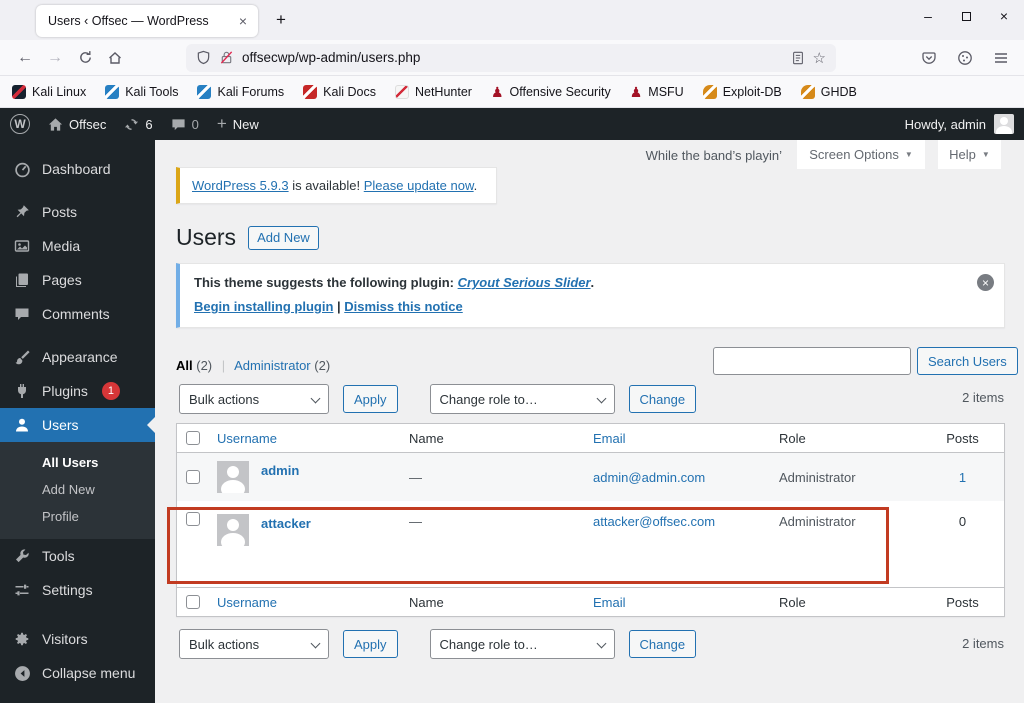  What do you see at coordinates (240, 185) in the screenshot?
I see `wordpress-version-link: WordPress 5.9.3` at bounding box center [240, 185].